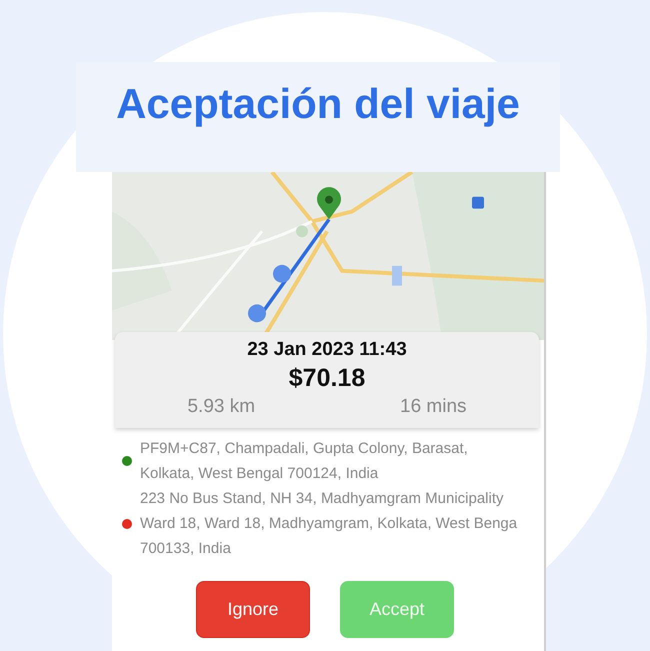 The image size is (650, 651). What do you see at coordinates (318, 104) in the screenshot?
I see `page-title: Aceptación del viaje` at bounding box center [318, 104].